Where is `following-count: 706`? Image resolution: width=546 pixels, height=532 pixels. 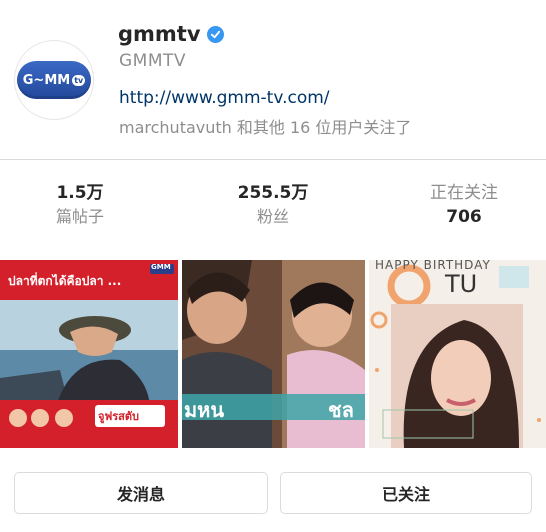 following-count: 706 is located at coordinates (464, 217).